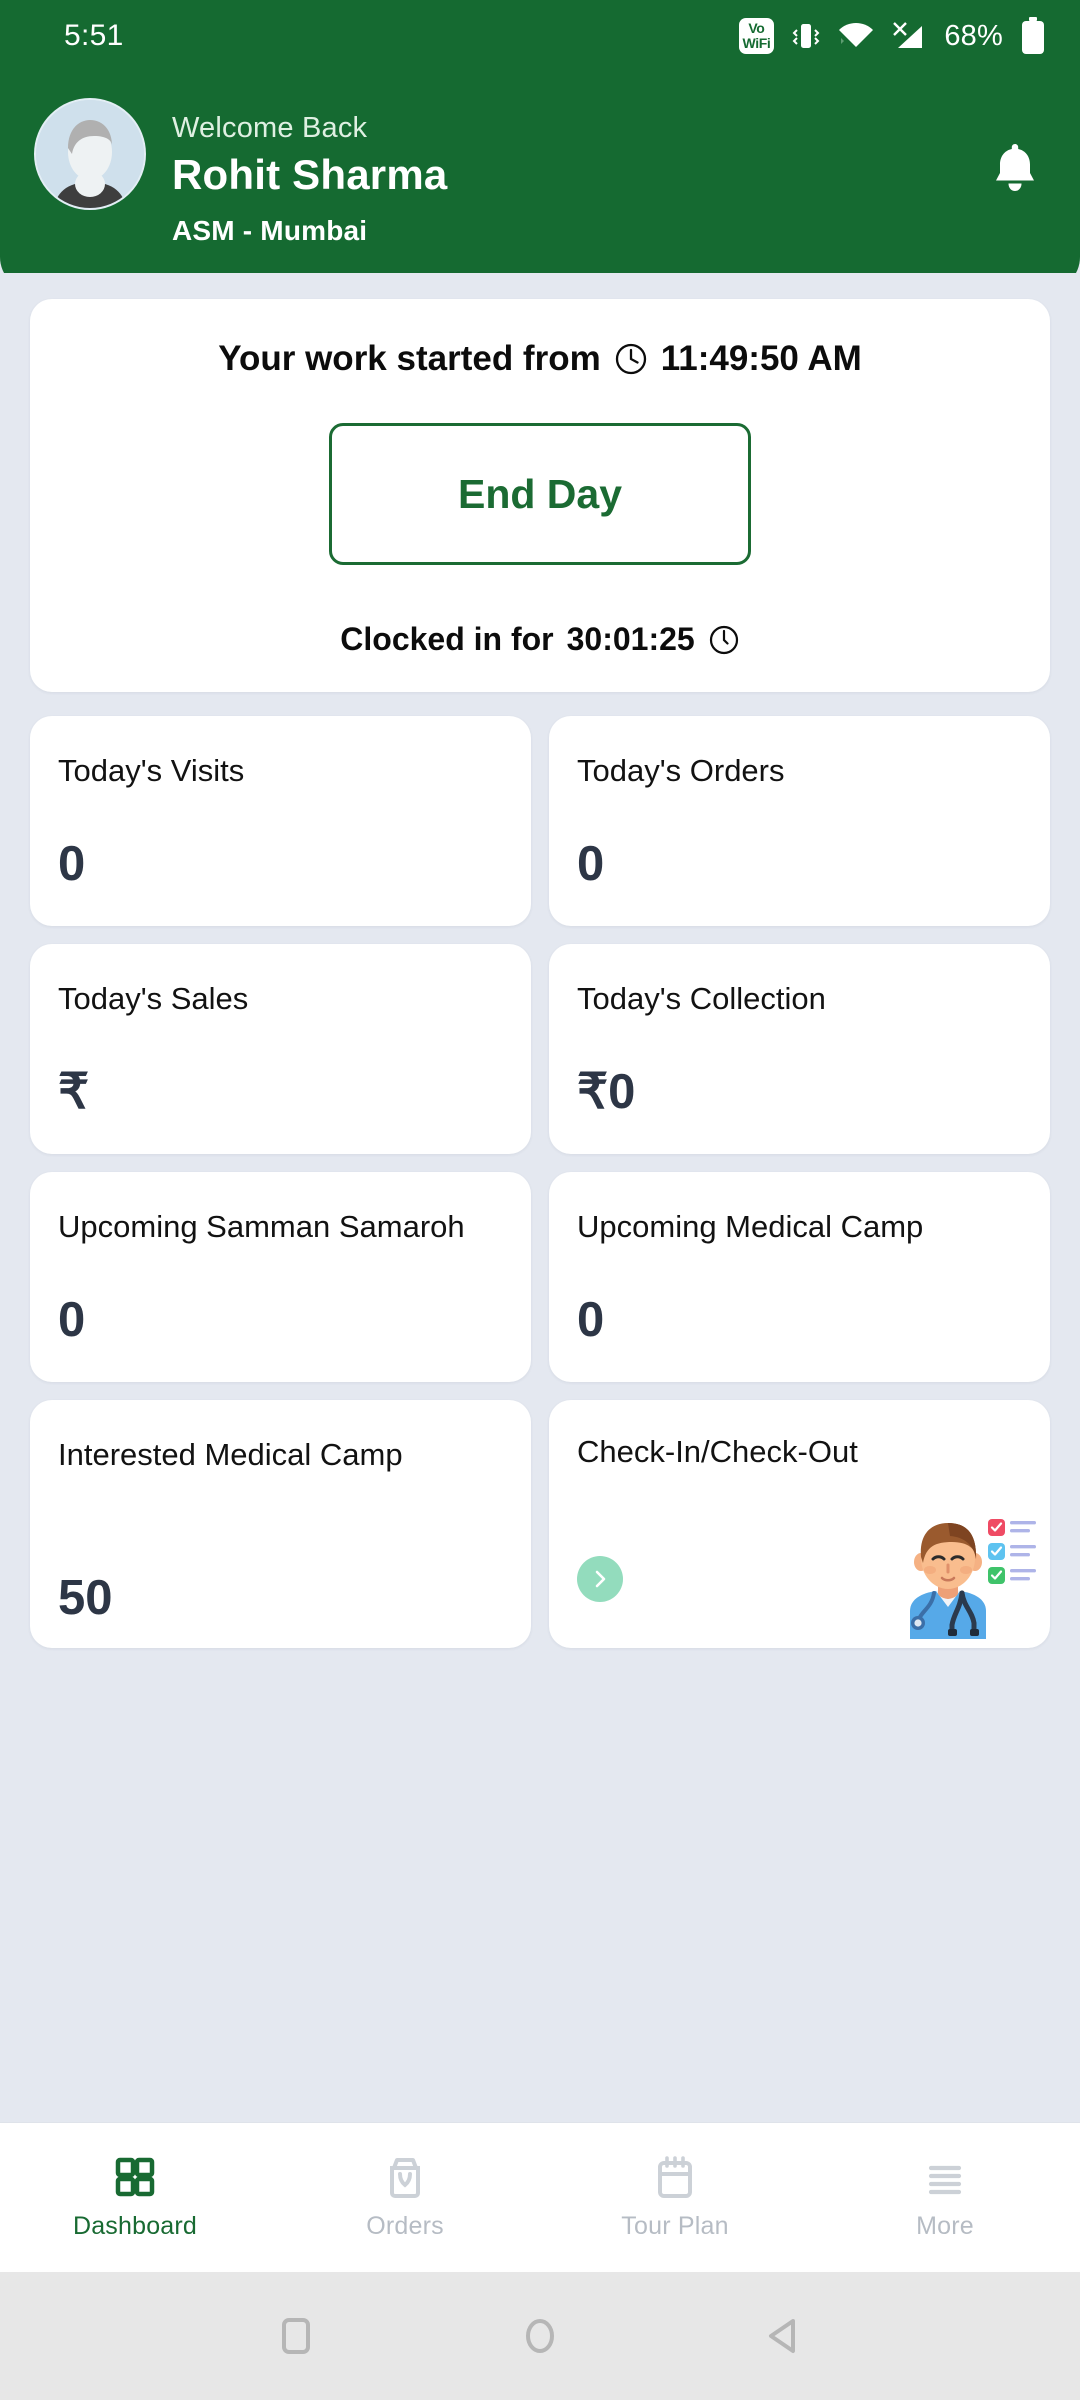 The image size is (1080, 2400). I want to click on status-bar-icons: Vo WiFi 68%, so click(892, 36).